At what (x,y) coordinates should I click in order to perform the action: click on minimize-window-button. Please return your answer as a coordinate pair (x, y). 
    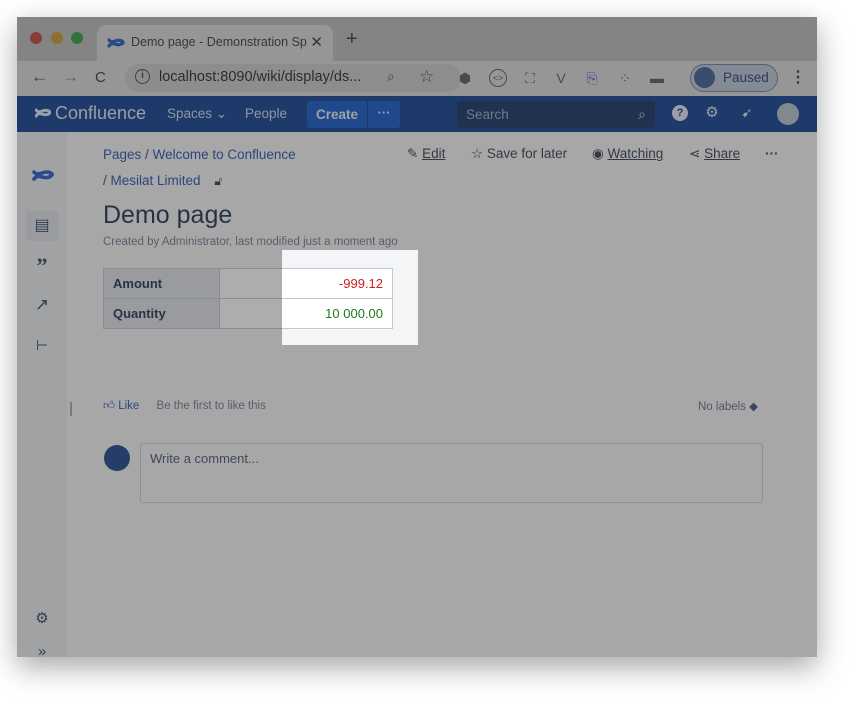
    Looking at the image, I should click on (57, 38).